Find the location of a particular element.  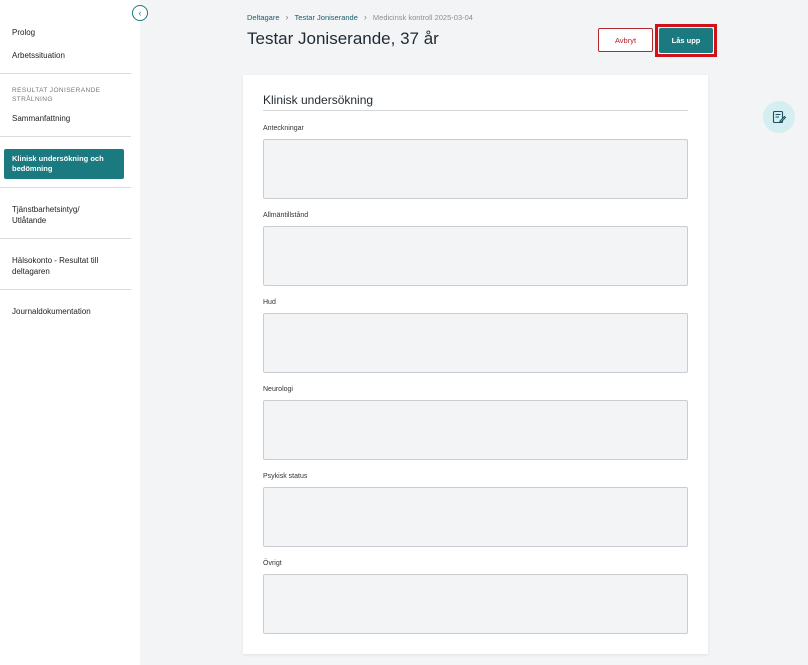

field-label-psykisk-status: Psykisk status is located at coordinates (285, 476).